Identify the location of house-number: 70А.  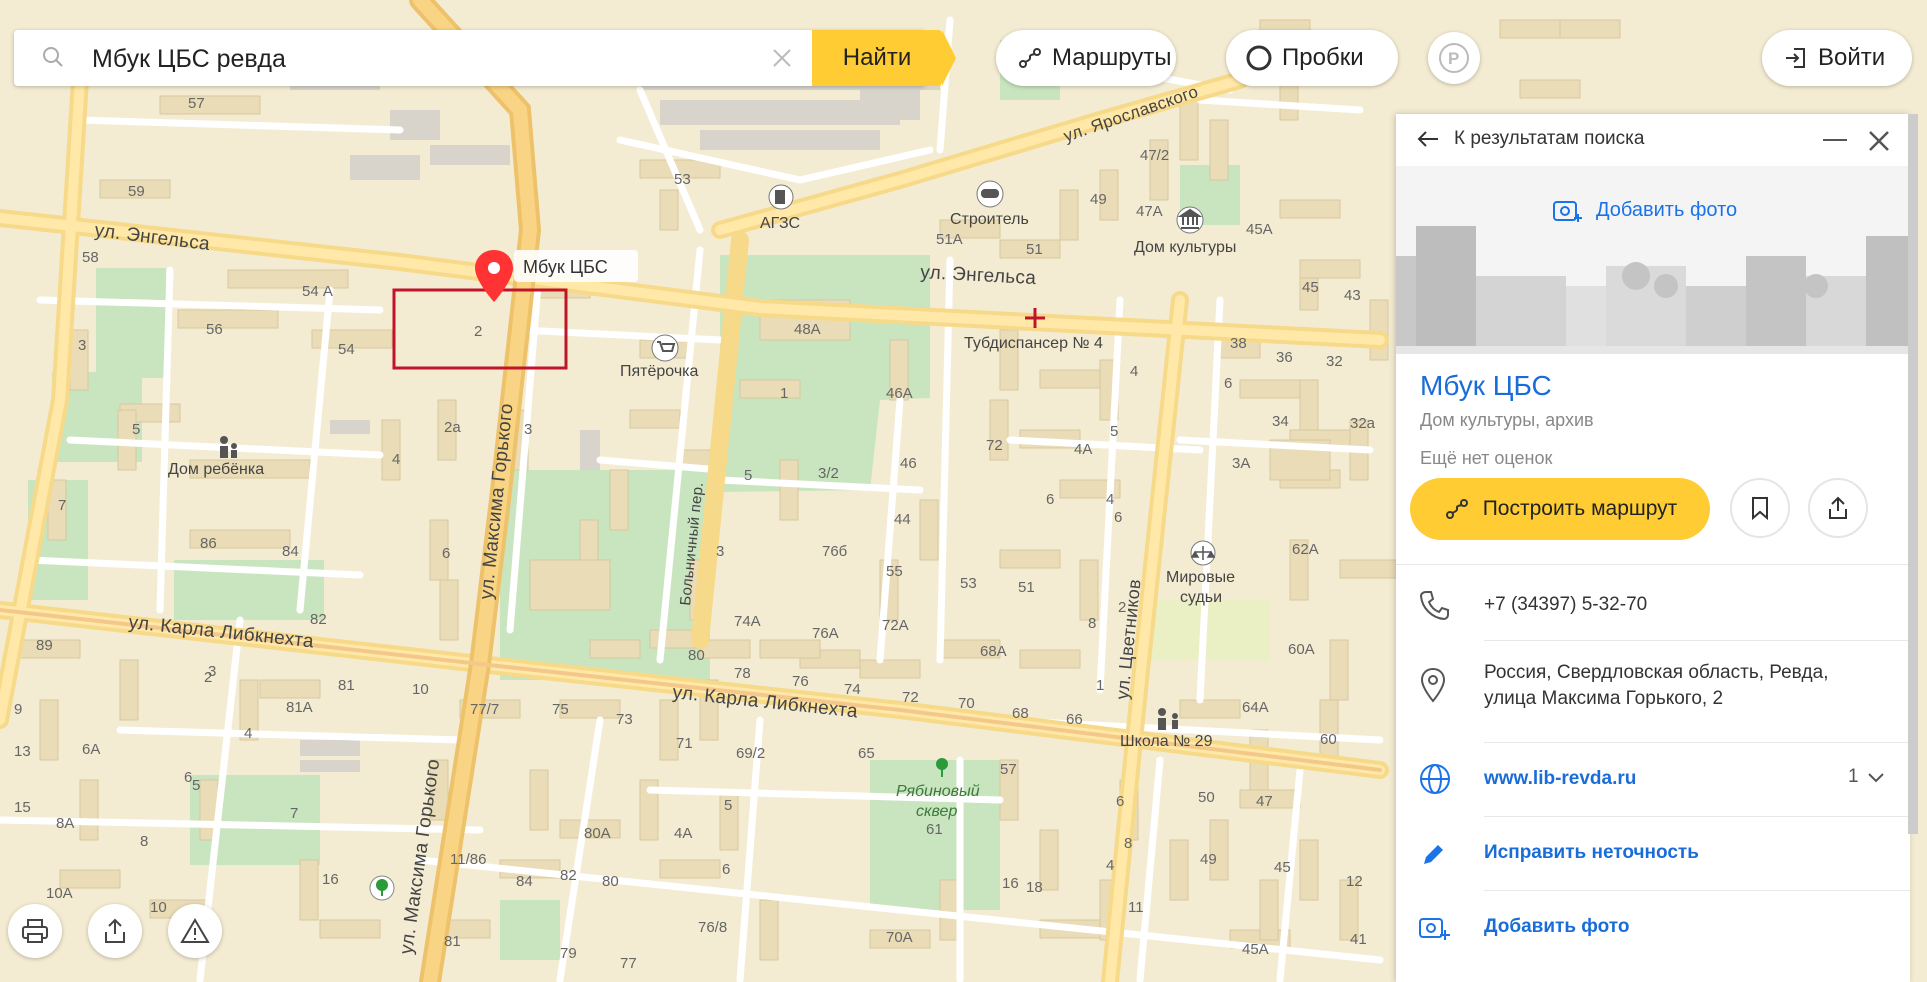
(899, 937).